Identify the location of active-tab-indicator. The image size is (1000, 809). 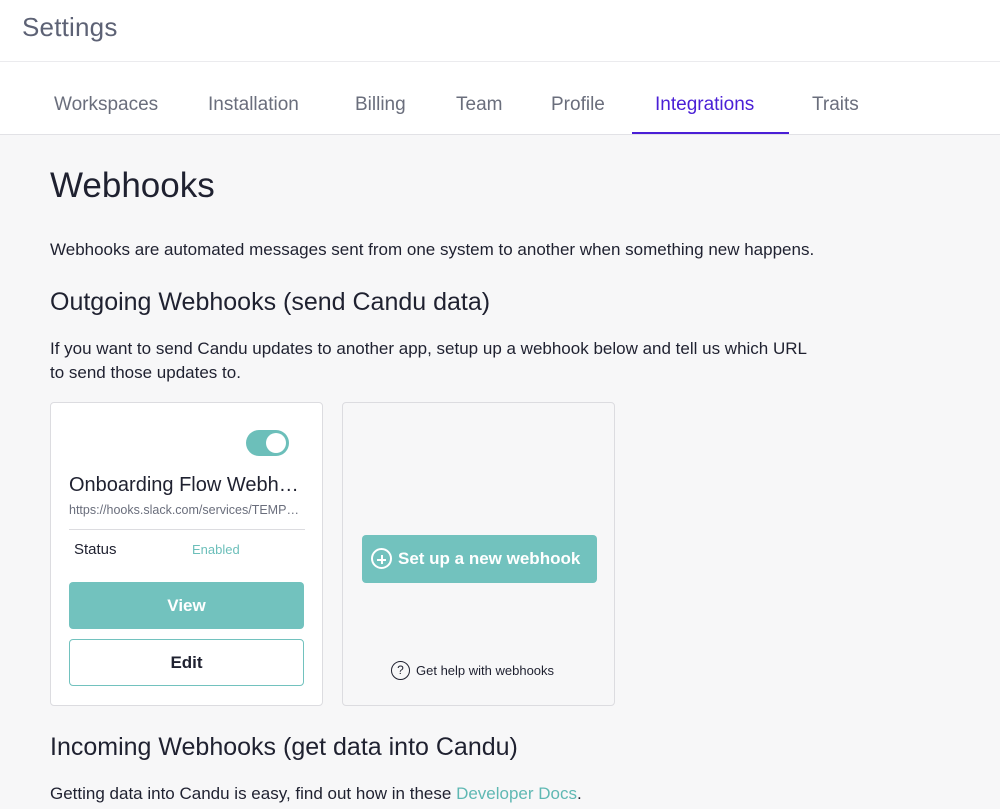
(710, 133).